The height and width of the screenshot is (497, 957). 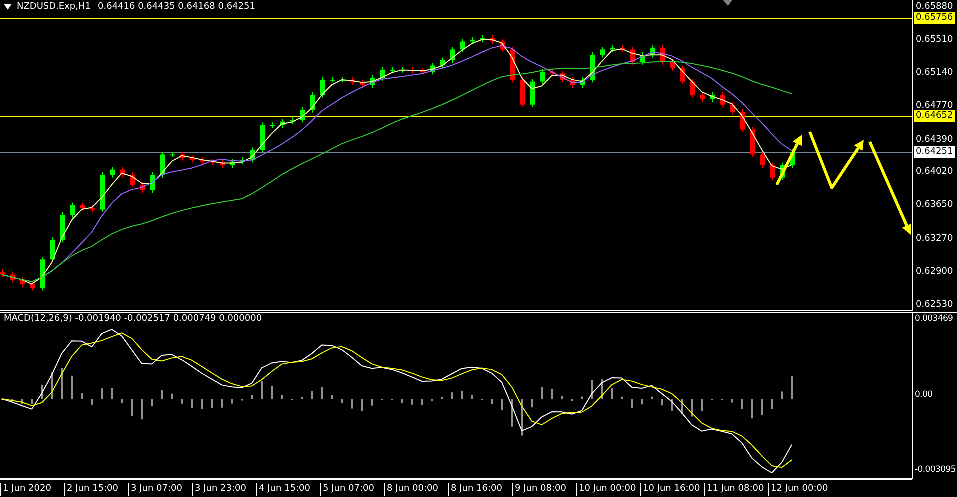 What do you see at coordinates (798, 489) in the screenshot?
I see `time-label: 12 Jun 00:00` at bounding box center [798, 489].